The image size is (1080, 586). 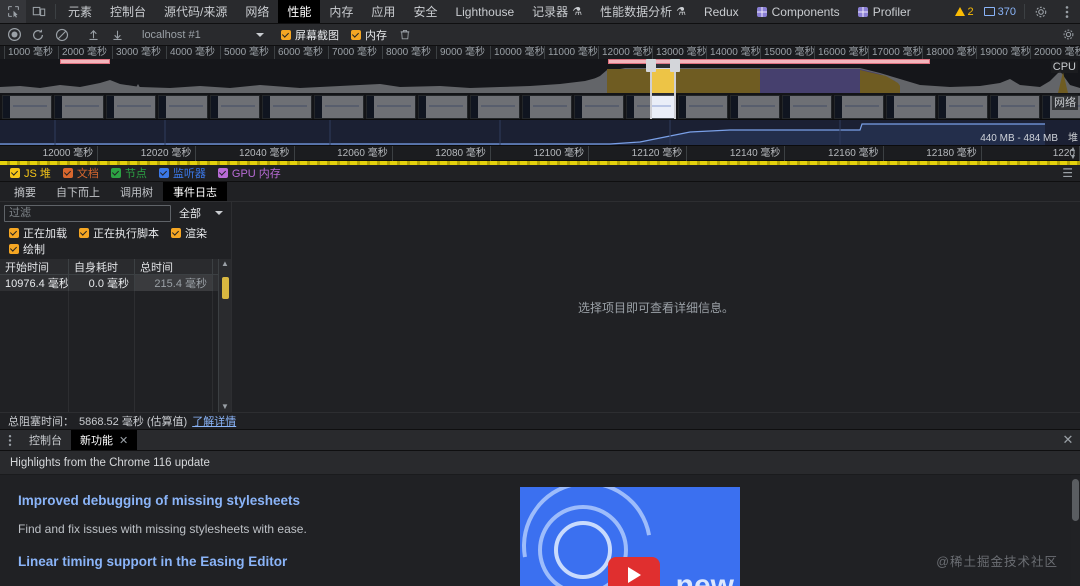 What do you see at coordinates (317, 35) in the screenshot?
I see `checkbox-label: 屏幕截图` at bounding box center [317, 35].